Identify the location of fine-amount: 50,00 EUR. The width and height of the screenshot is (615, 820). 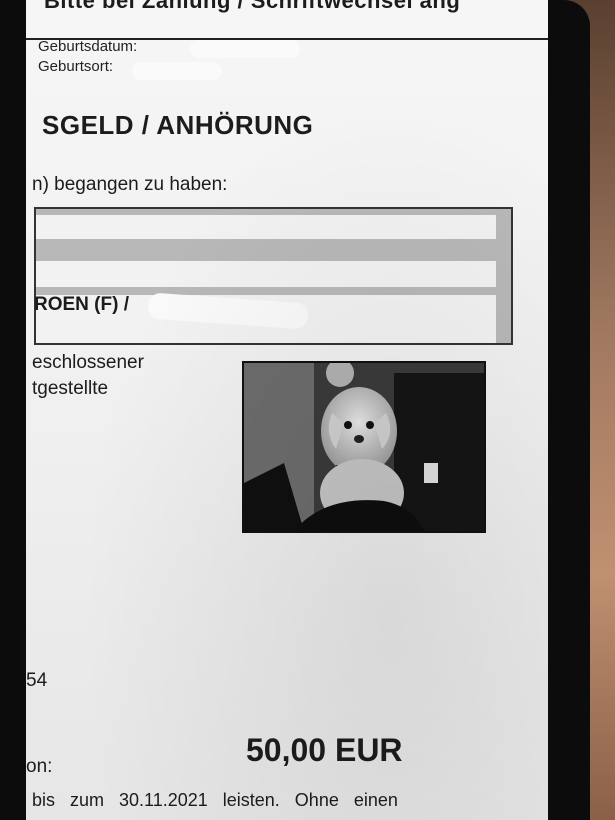
(324, 750).